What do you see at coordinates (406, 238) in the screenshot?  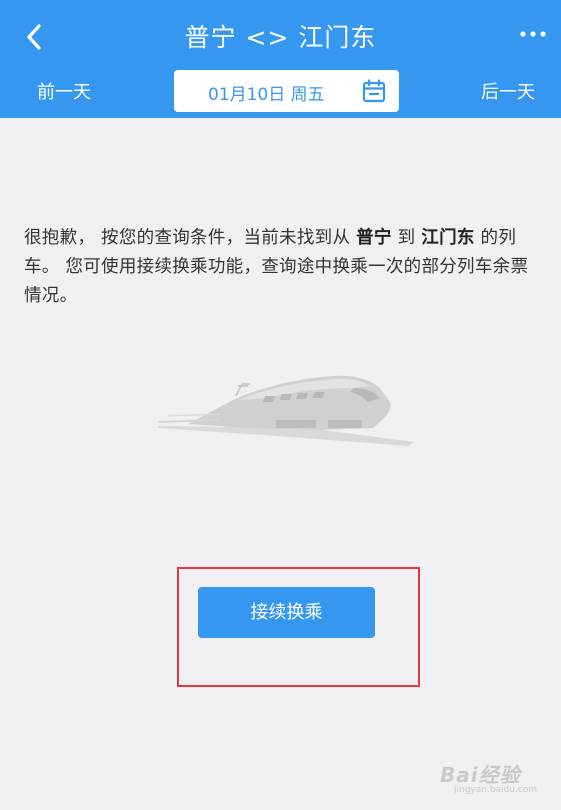 I see `message-text-2: 到` at bounding box center [406, 238].